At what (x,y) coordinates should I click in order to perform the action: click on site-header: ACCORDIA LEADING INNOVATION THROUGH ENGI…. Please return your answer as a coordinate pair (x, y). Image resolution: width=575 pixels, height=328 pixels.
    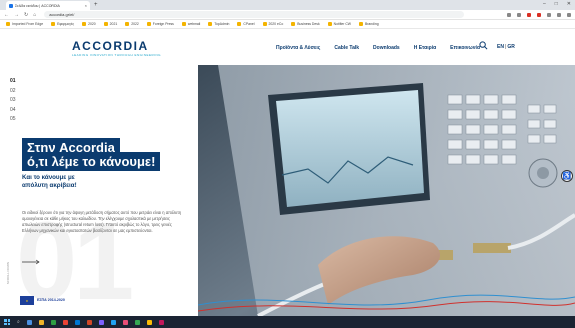
    Looking at the image, I should click on (287, 47).